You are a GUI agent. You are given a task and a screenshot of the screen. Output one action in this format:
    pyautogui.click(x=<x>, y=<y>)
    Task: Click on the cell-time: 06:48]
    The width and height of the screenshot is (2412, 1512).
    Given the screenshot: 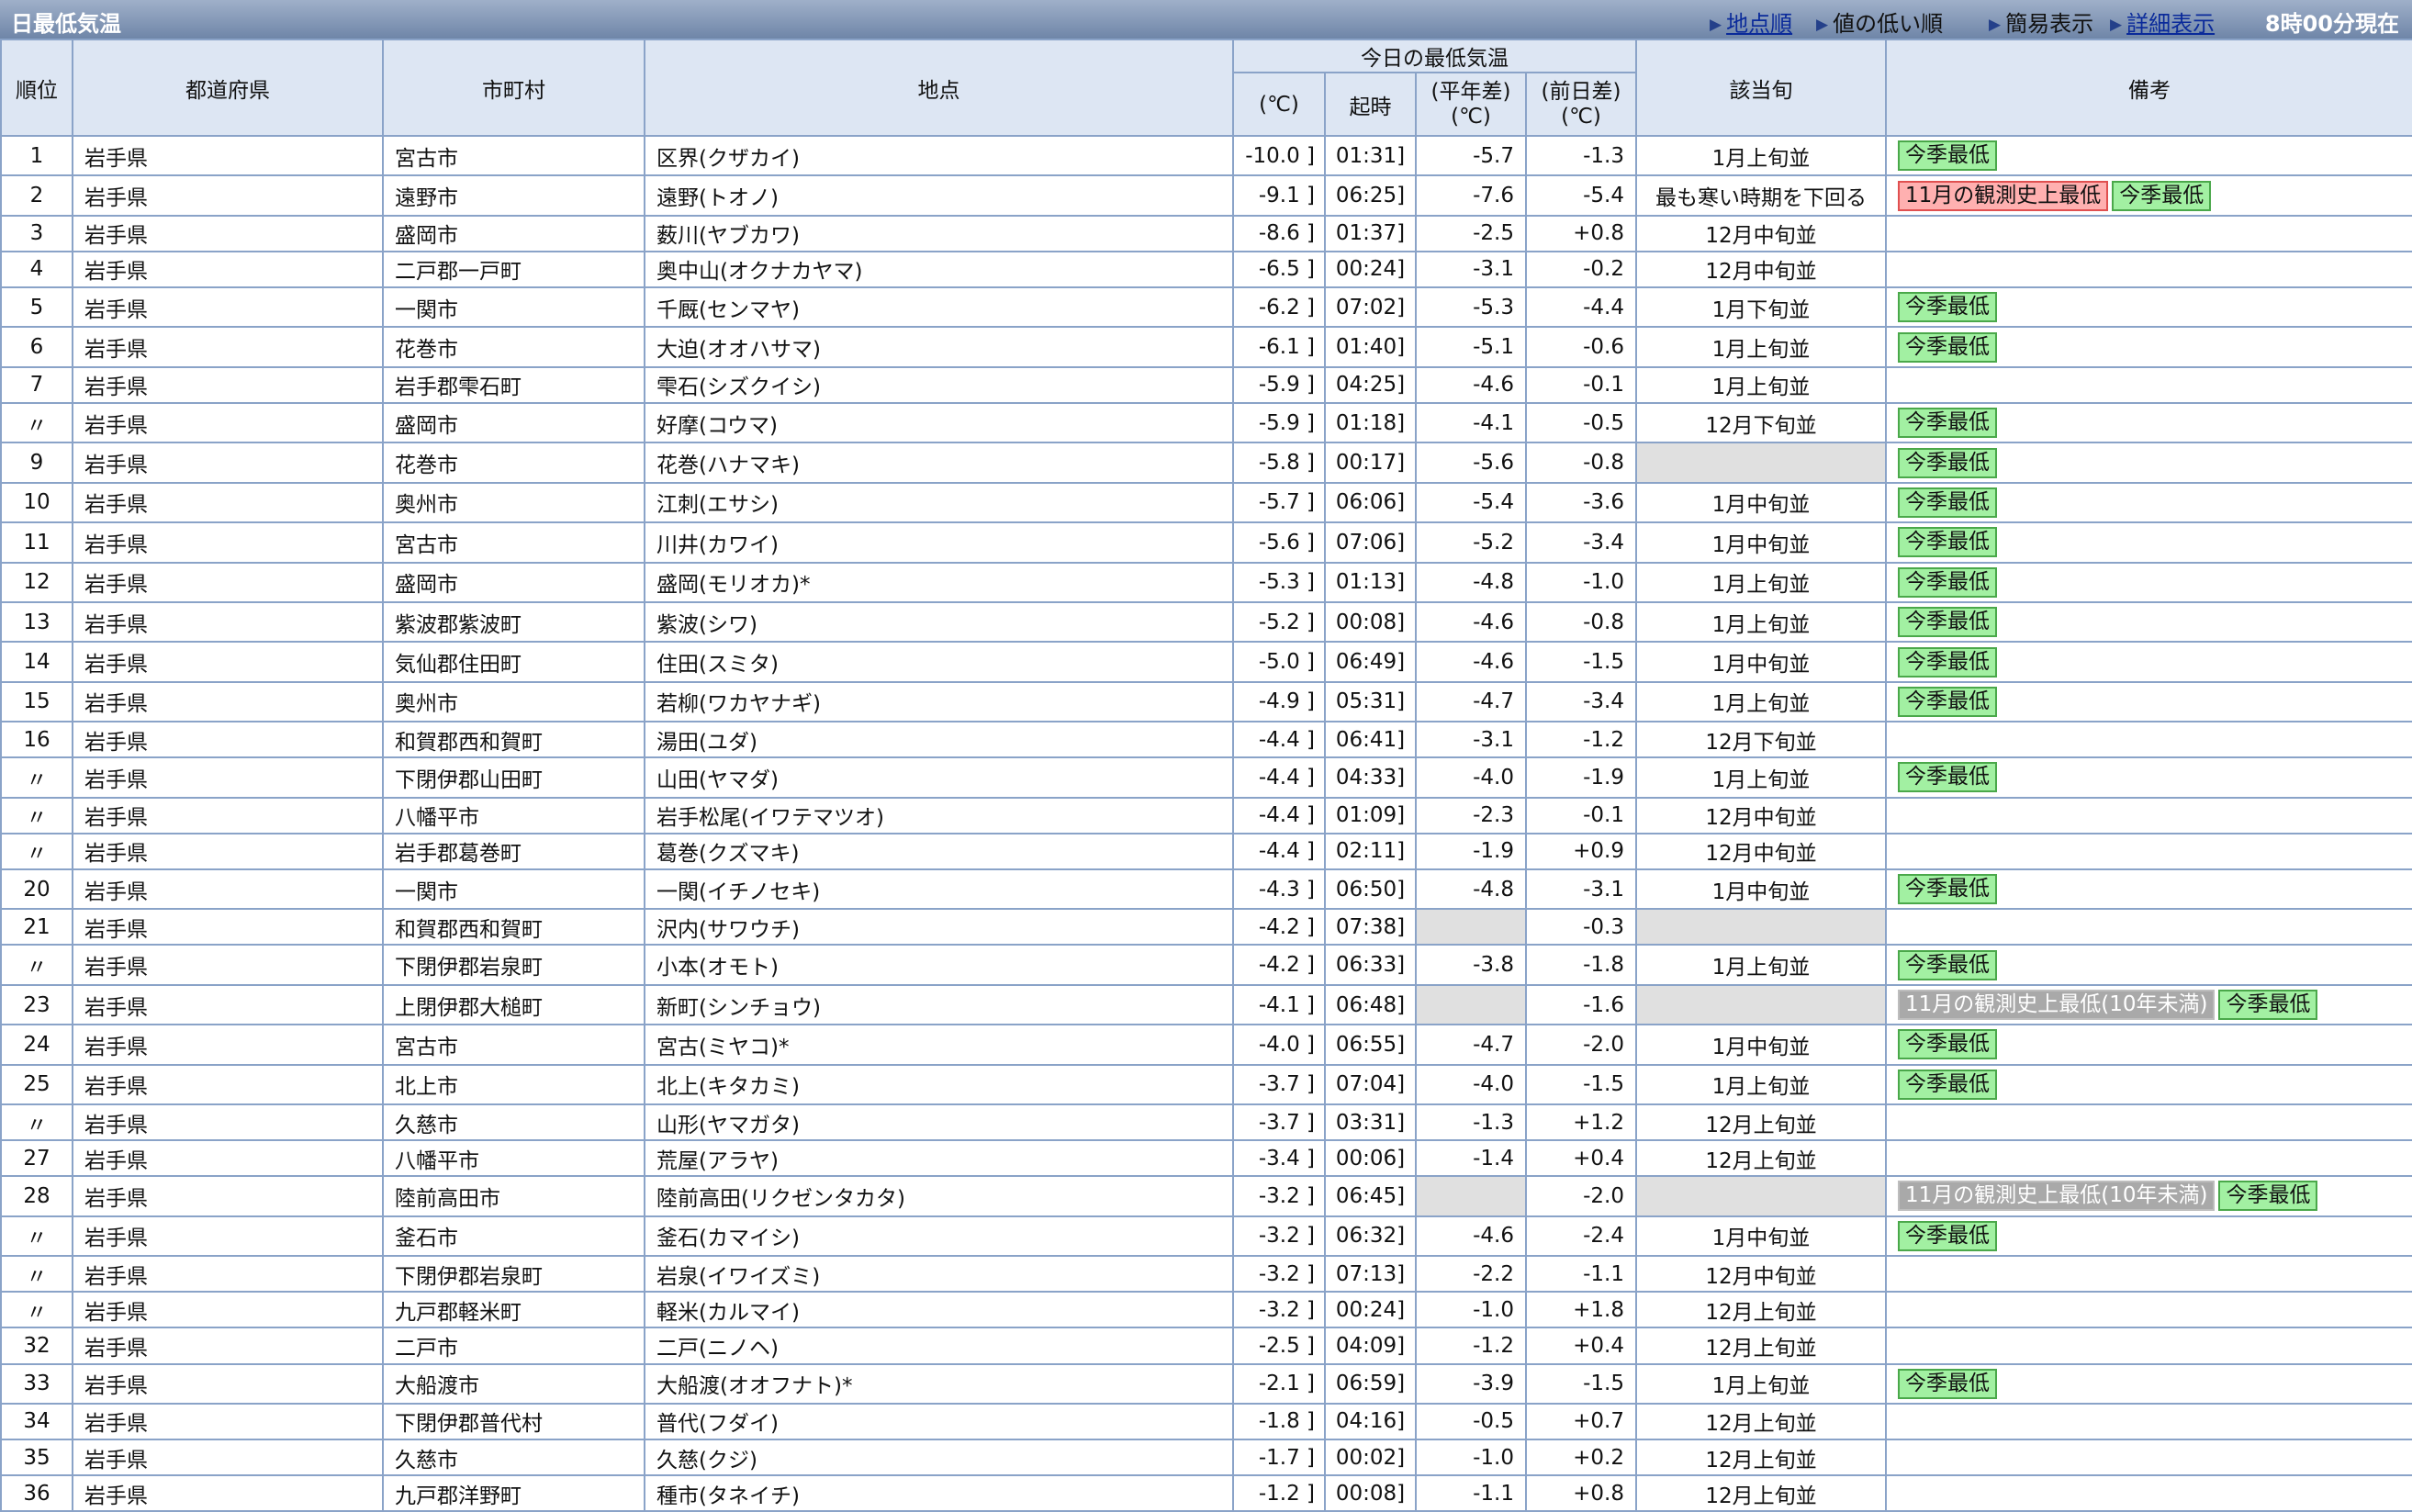 What is the action you would take?
    pyautogui.click(x=1370, y=1004)
    